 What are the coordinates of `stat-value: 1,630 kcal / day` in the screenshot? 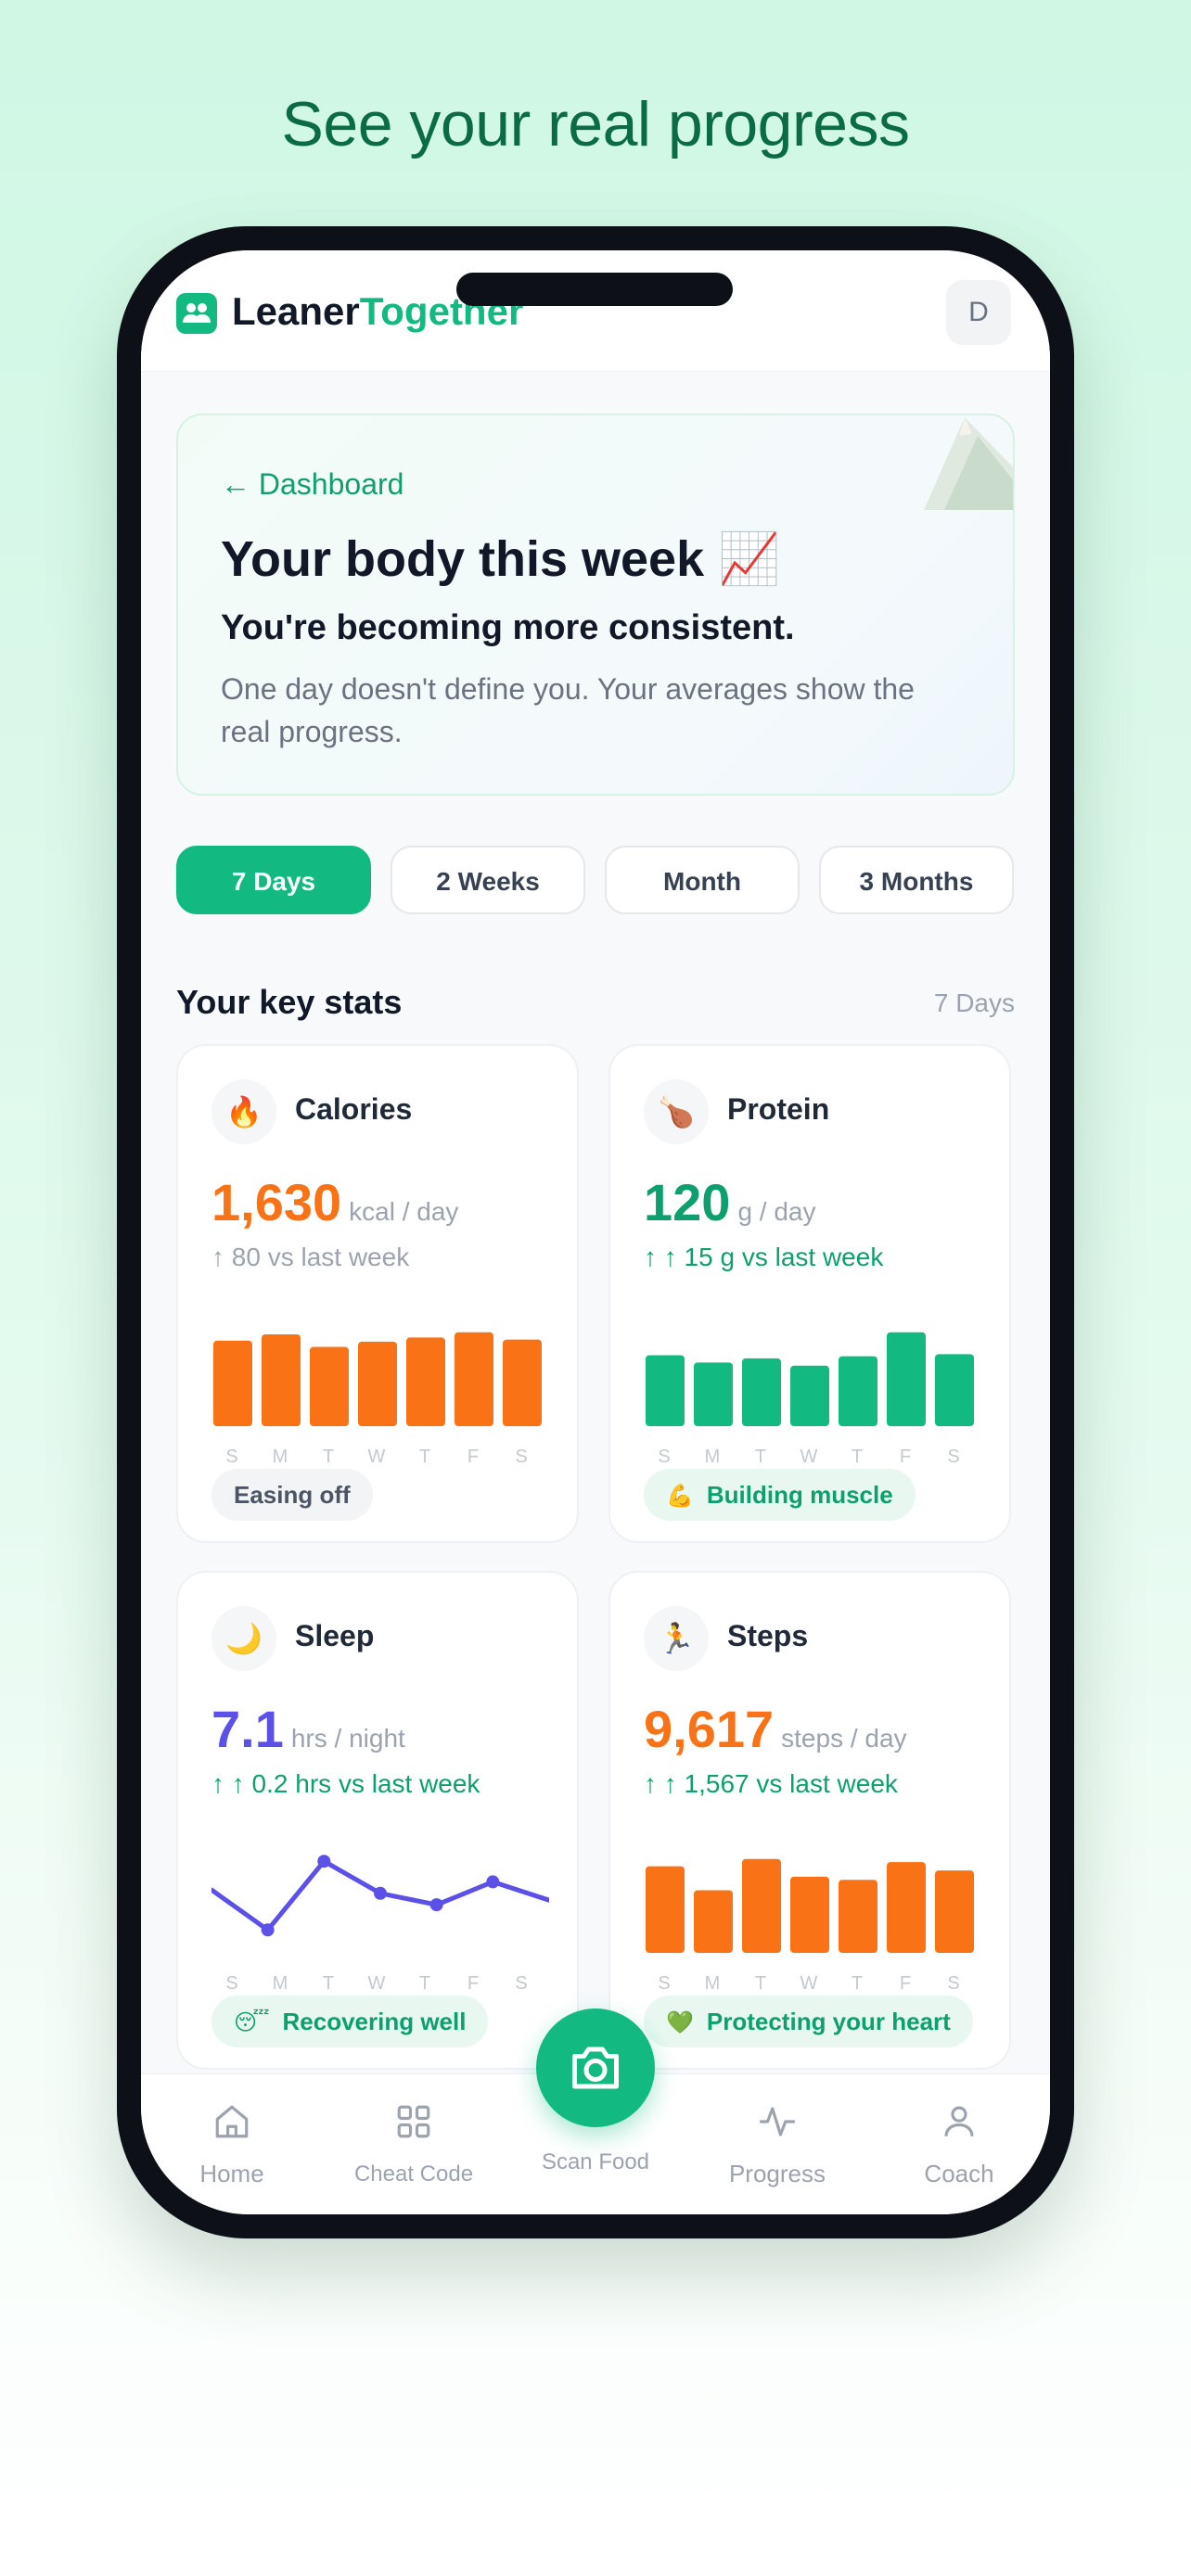 It's located at (334, 1202).